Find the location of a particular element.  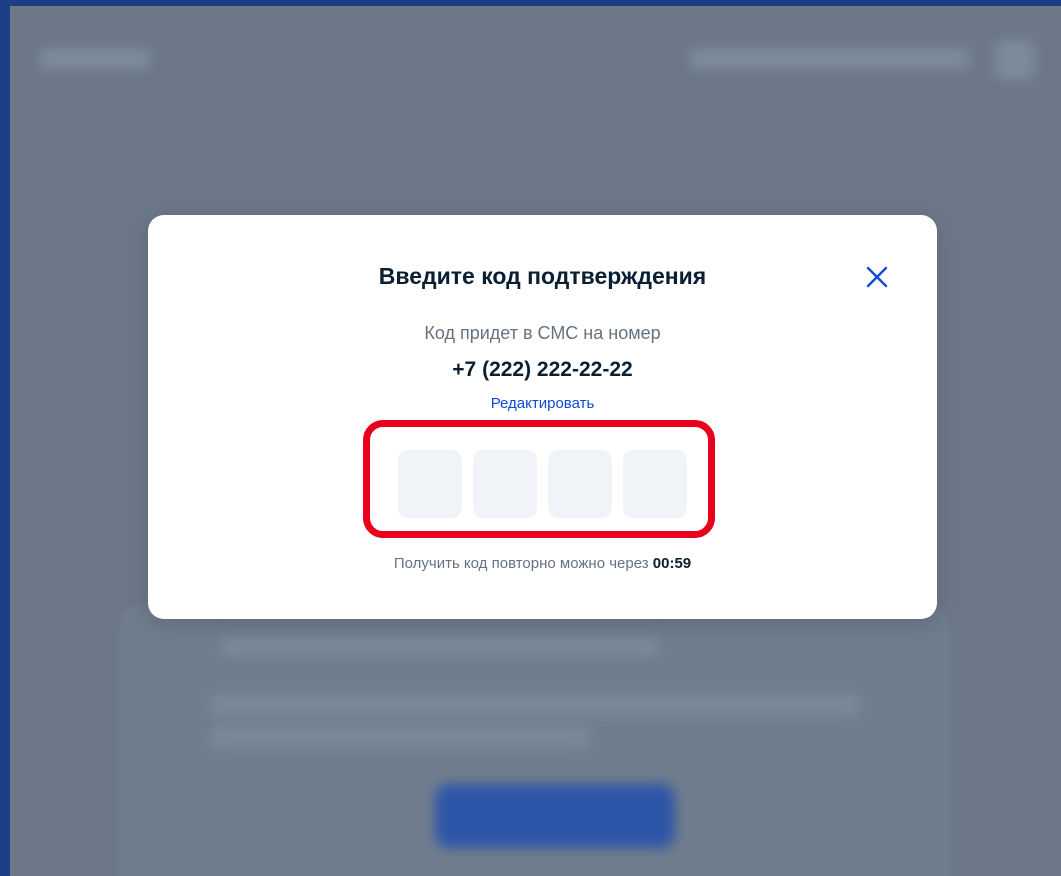

code-input-group is located at coordinates (543, 484).